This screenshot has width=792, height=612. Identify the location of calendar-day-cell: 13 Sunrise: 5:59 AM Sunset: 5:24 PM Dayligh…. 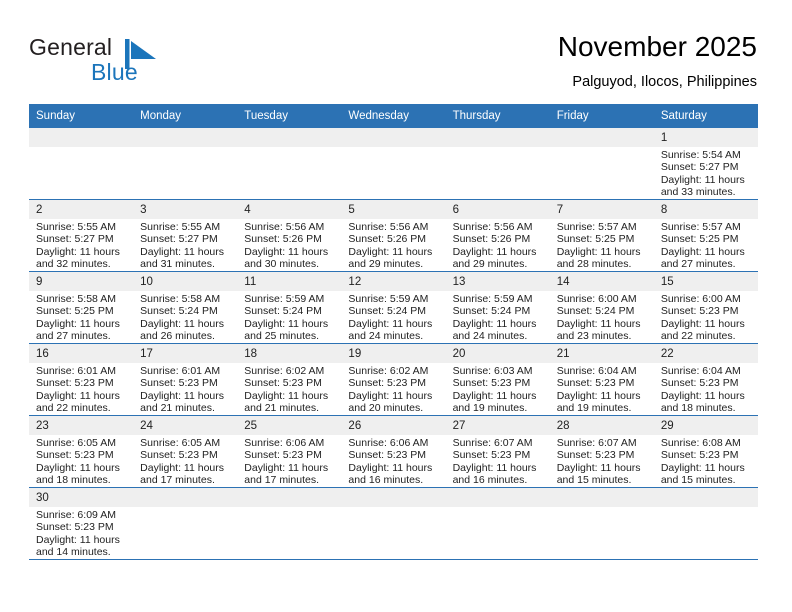
(497, 307).